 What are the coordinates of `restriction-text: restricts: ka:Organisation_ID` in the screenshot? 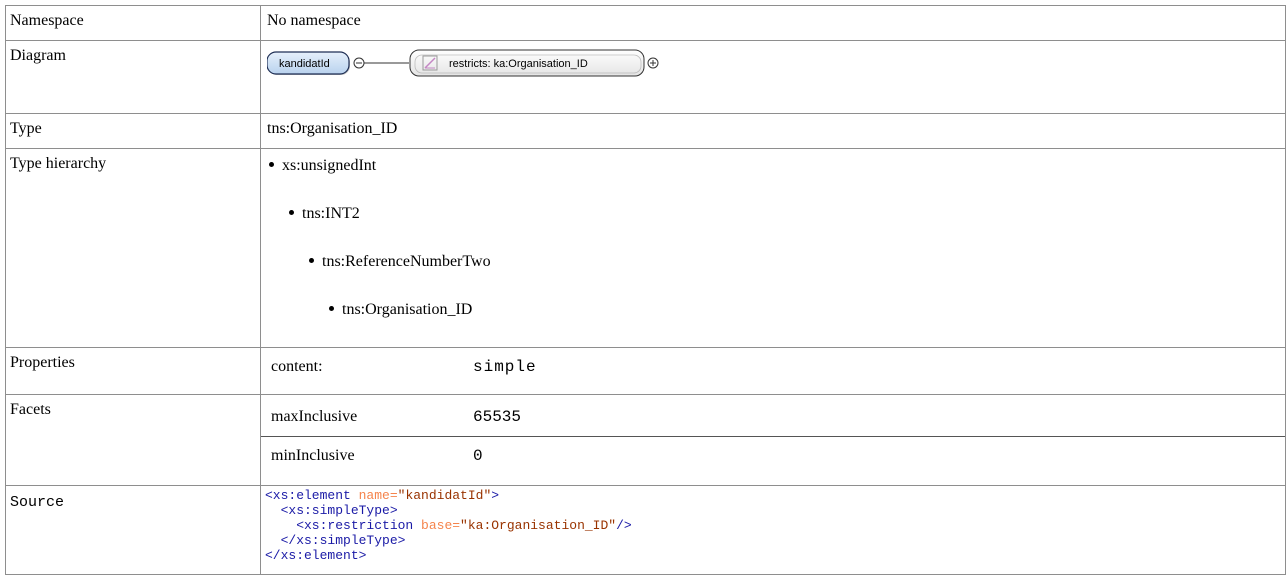 It's located at (518, 64).